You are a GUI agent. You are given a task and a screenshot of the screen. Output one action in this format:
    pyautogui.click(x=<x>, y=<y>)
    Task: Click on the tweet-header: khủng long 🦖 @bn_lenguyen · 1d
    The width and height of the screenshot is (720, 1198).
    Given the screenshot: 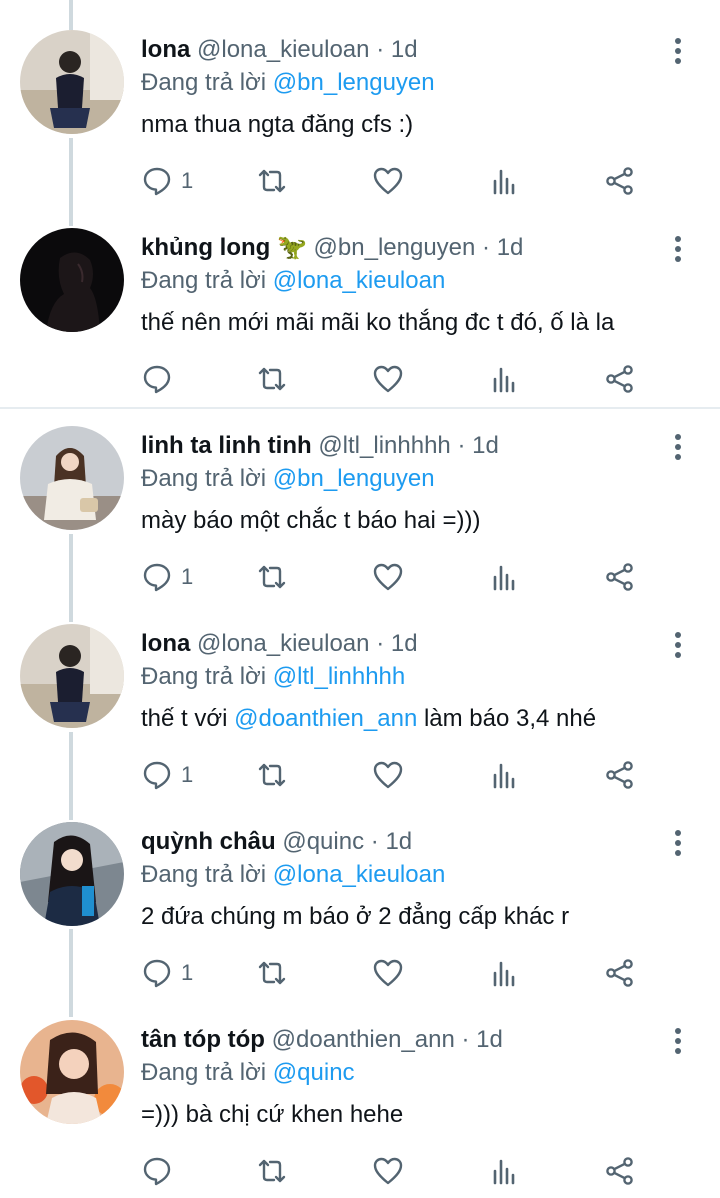 What is the action you would take?
    pyautogui.click(x=332, y=248)
    